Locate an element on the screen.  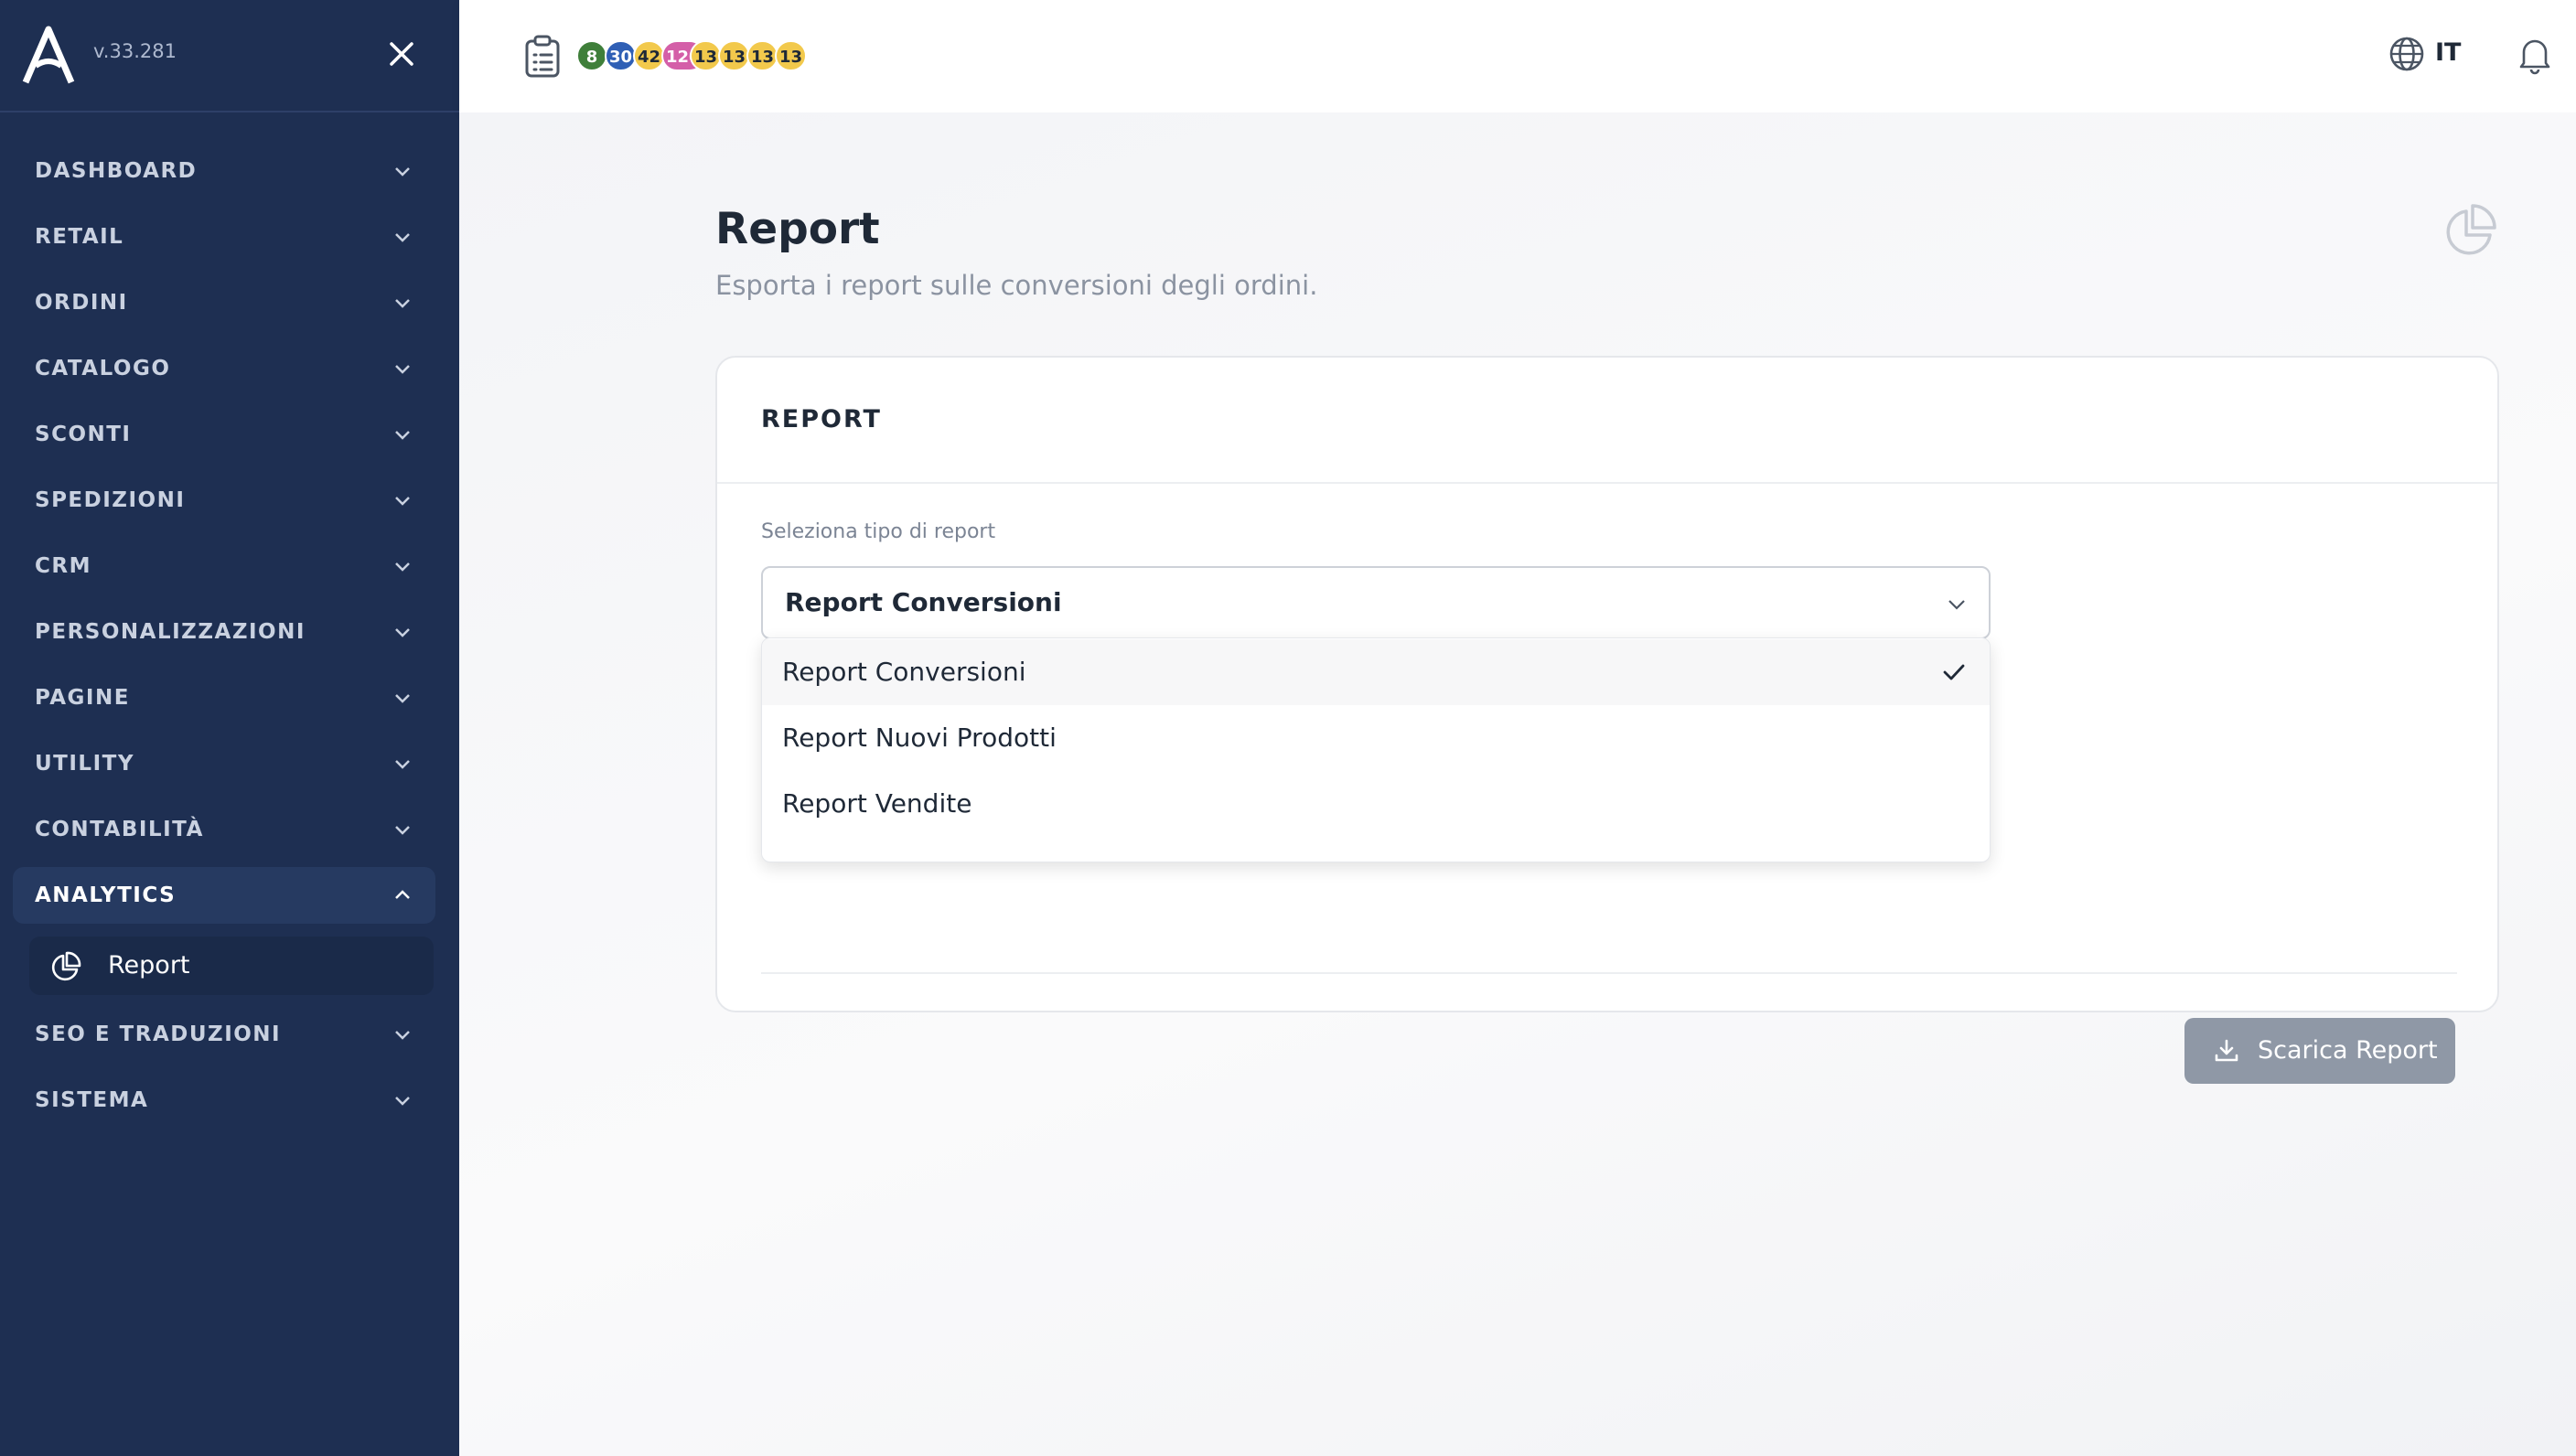
report-type-label: Seleziona tipo di report is located at coordinates (879, 531).